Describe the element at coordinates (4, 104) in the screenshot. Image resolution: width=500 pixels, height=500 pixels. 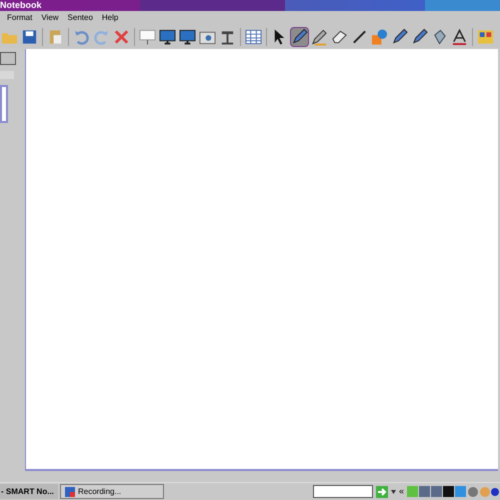
I see `page-thumbnail` at that location.